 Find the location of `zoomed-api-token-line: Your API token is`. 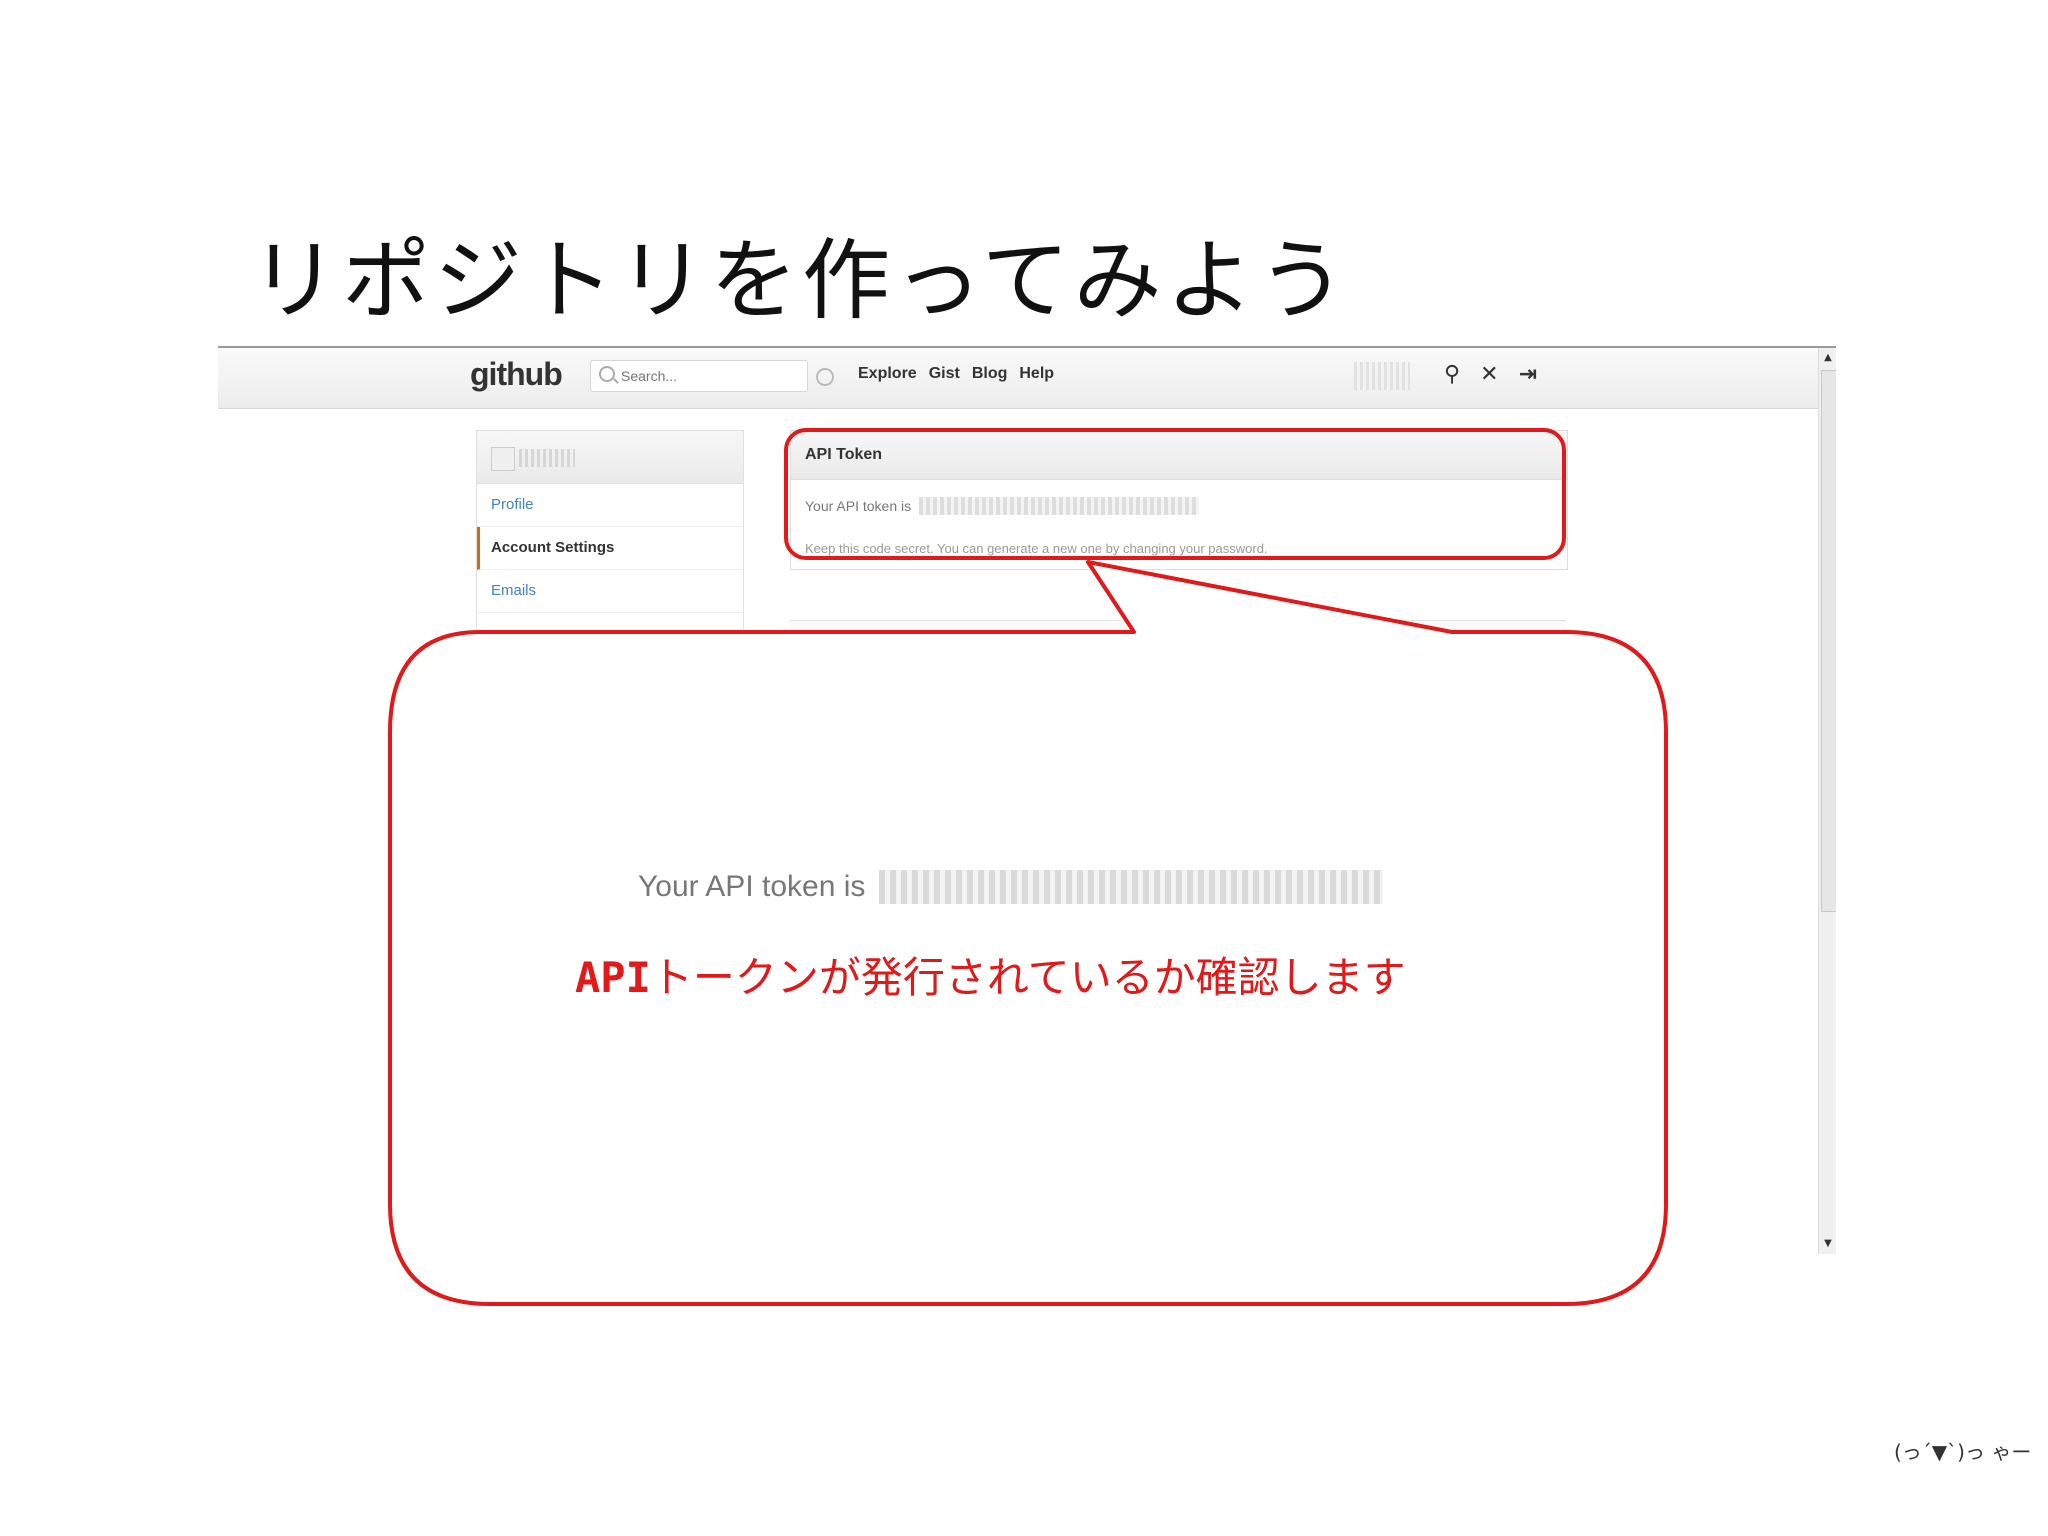

zoomed-api-token-line: Your API token is is located at coordinates (1011, 887).